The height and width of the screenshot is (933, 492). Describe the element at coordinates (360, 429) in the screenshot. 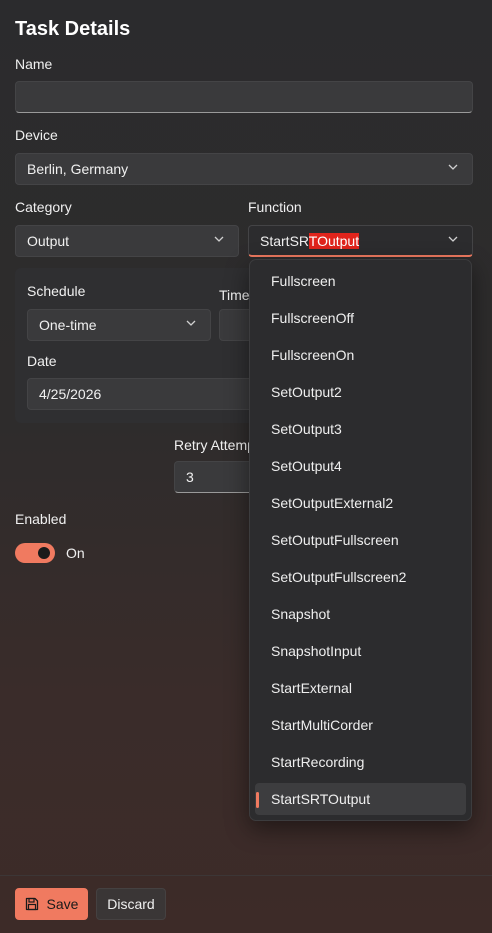

I see `dropdown-item: SetOutput3` at that location.